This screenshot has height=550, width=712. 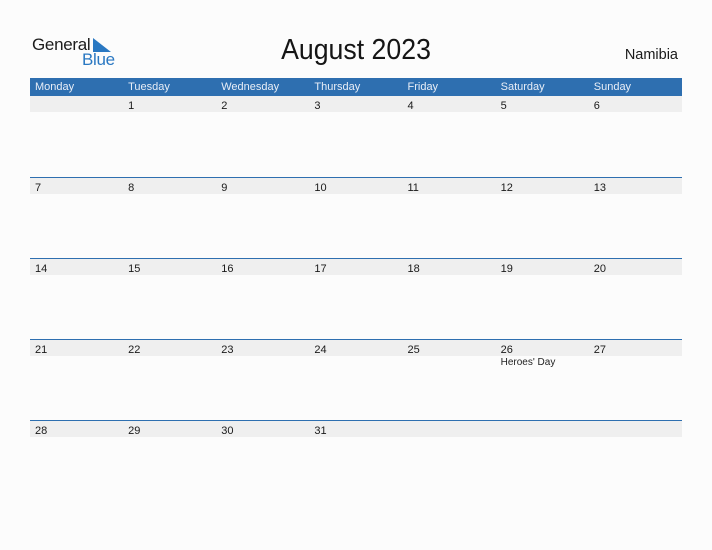 What do you see at coordinates (449, 186) in the screenshot?
I see `day-cell: 11` at bounding box center [449, 186].